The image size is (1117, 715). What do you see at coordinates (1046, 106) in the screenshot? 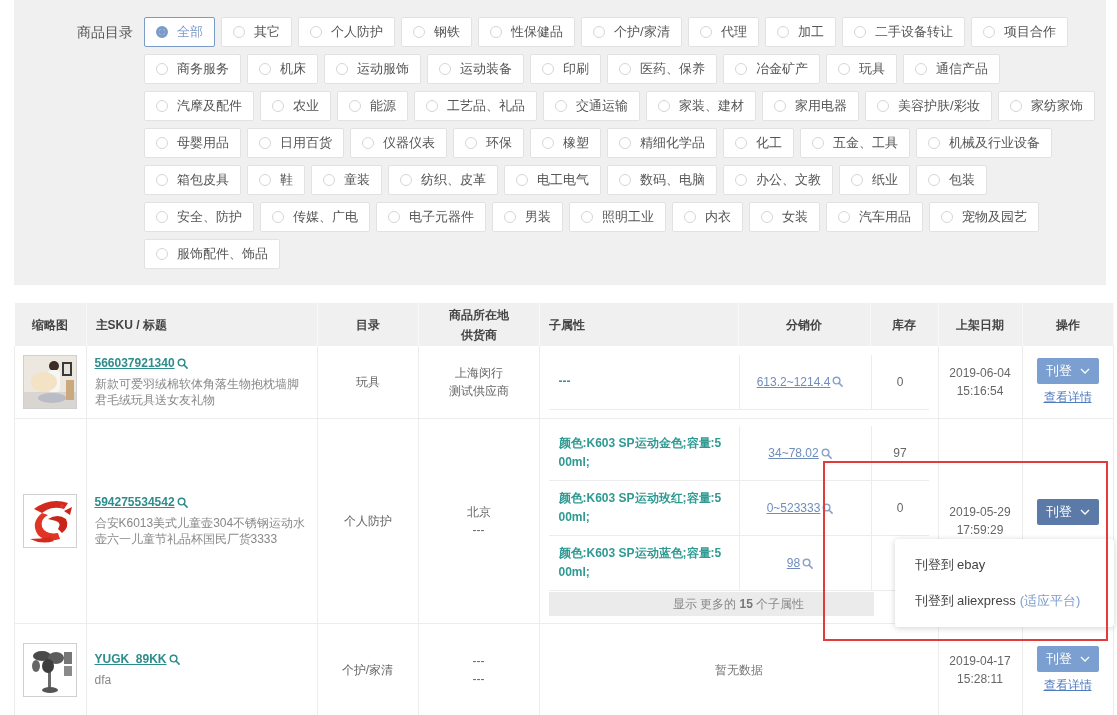
I see `category-option: 家纺家饰` at bounding box center [1046, 106].